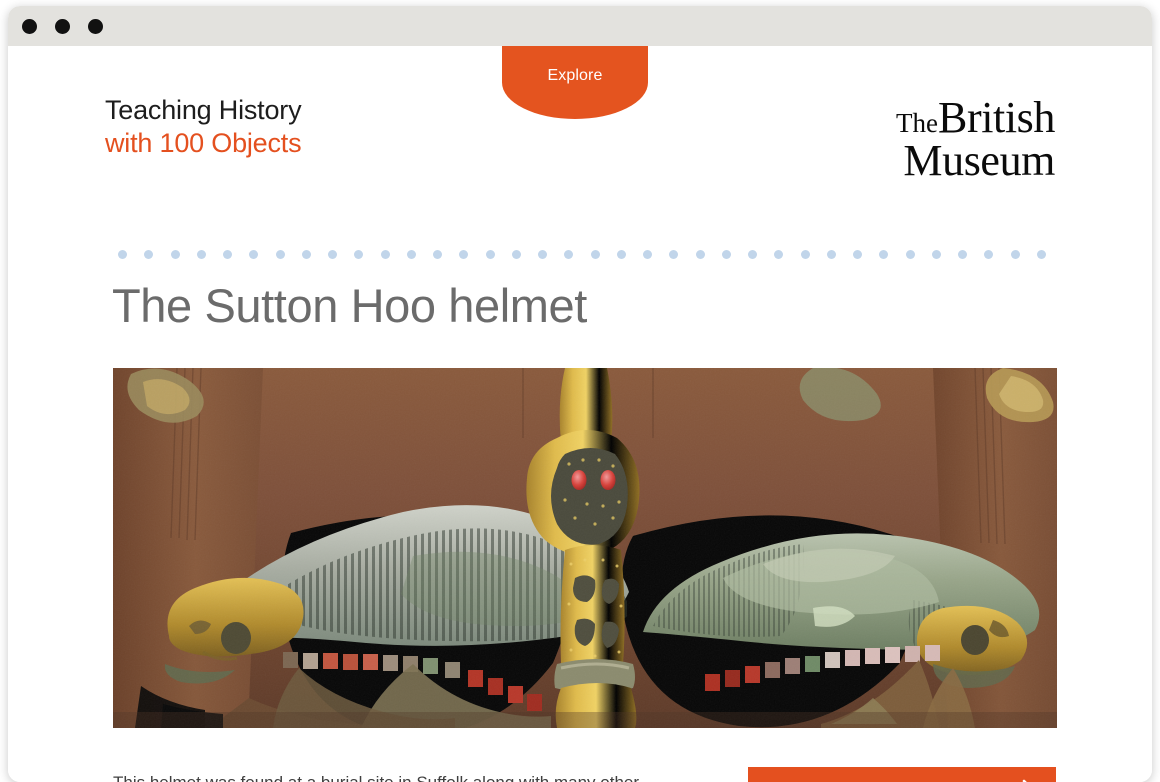  I want to click on brand-line-teaching-history: Teaching History, so click(203, 110).